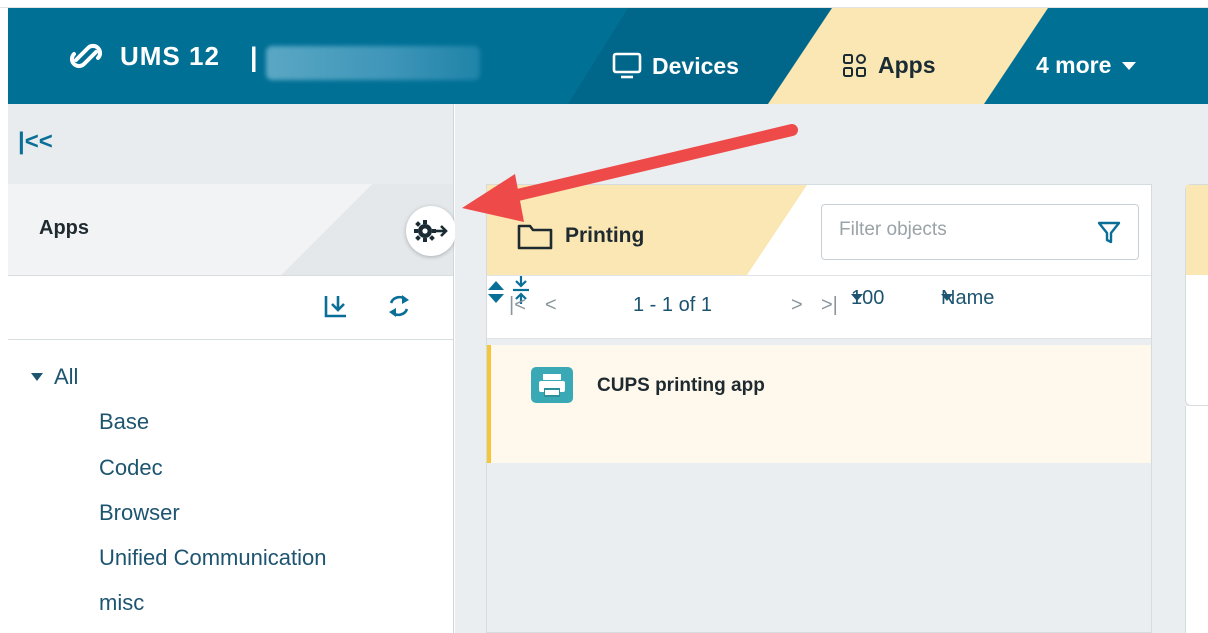  What do you see at coordinates (230, 308) in the screenshot?
I see `sidebar-toolbar` at bounding box center [230, 308].